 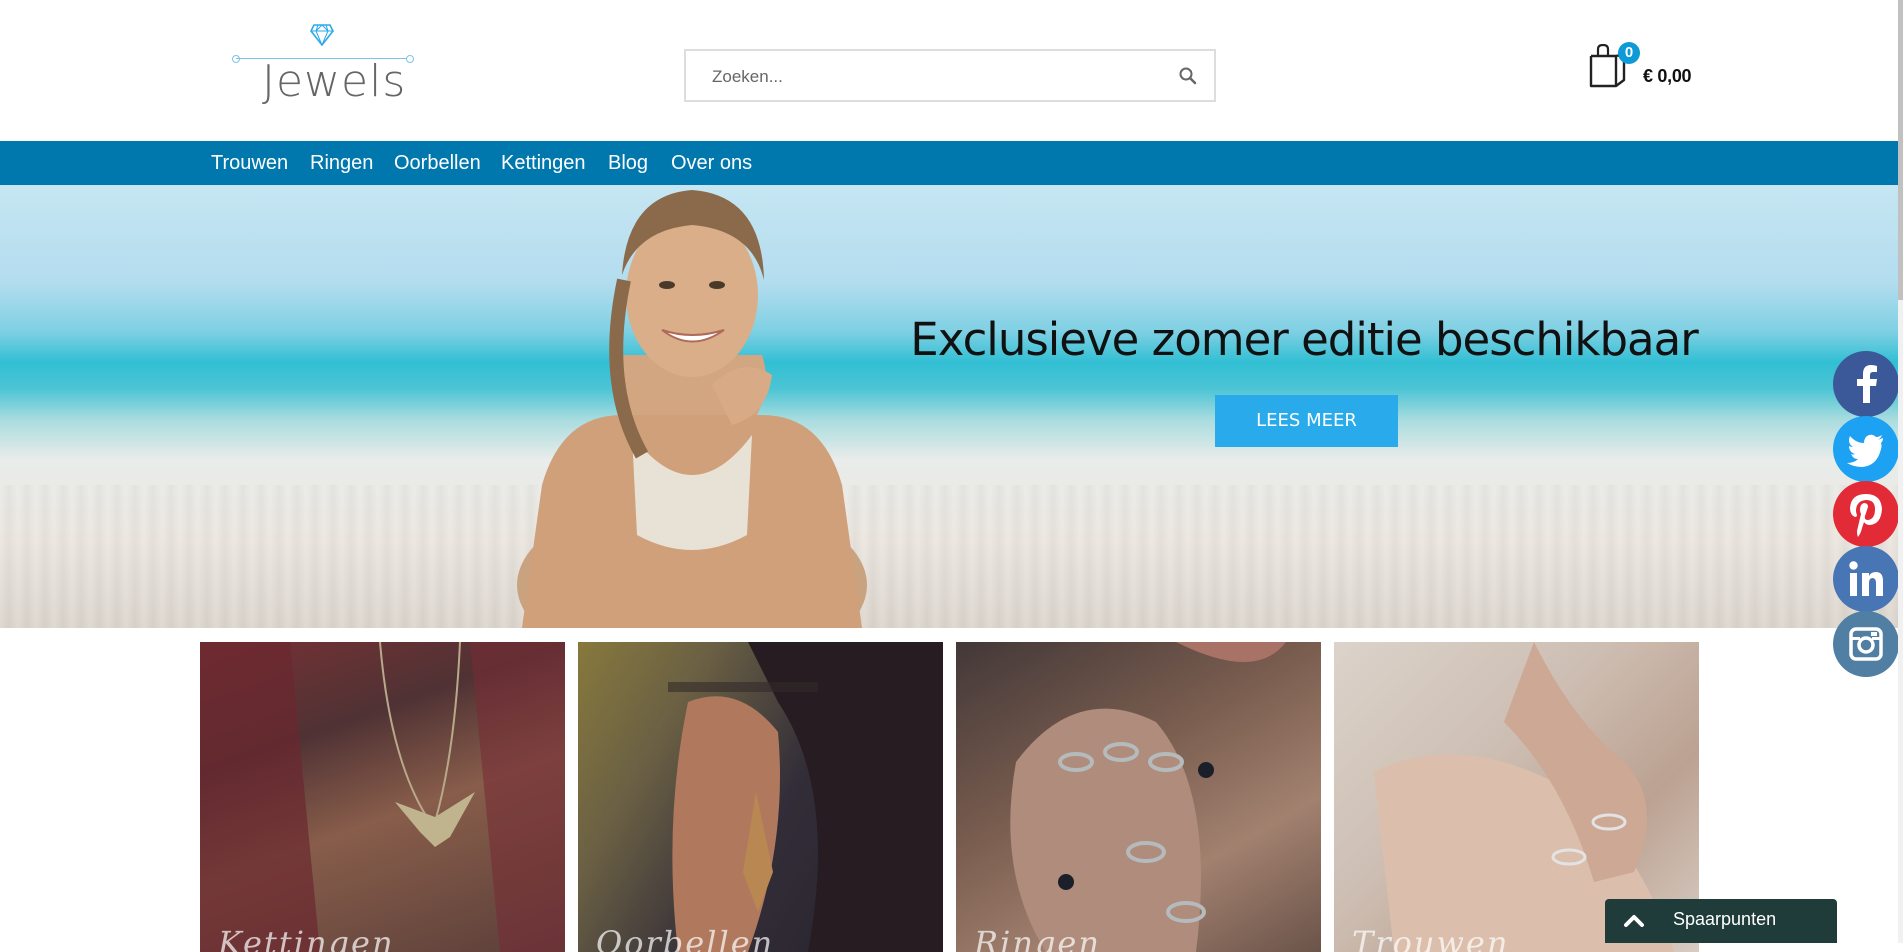 I want to click on diamond-icon, so click(x=322, y=35).